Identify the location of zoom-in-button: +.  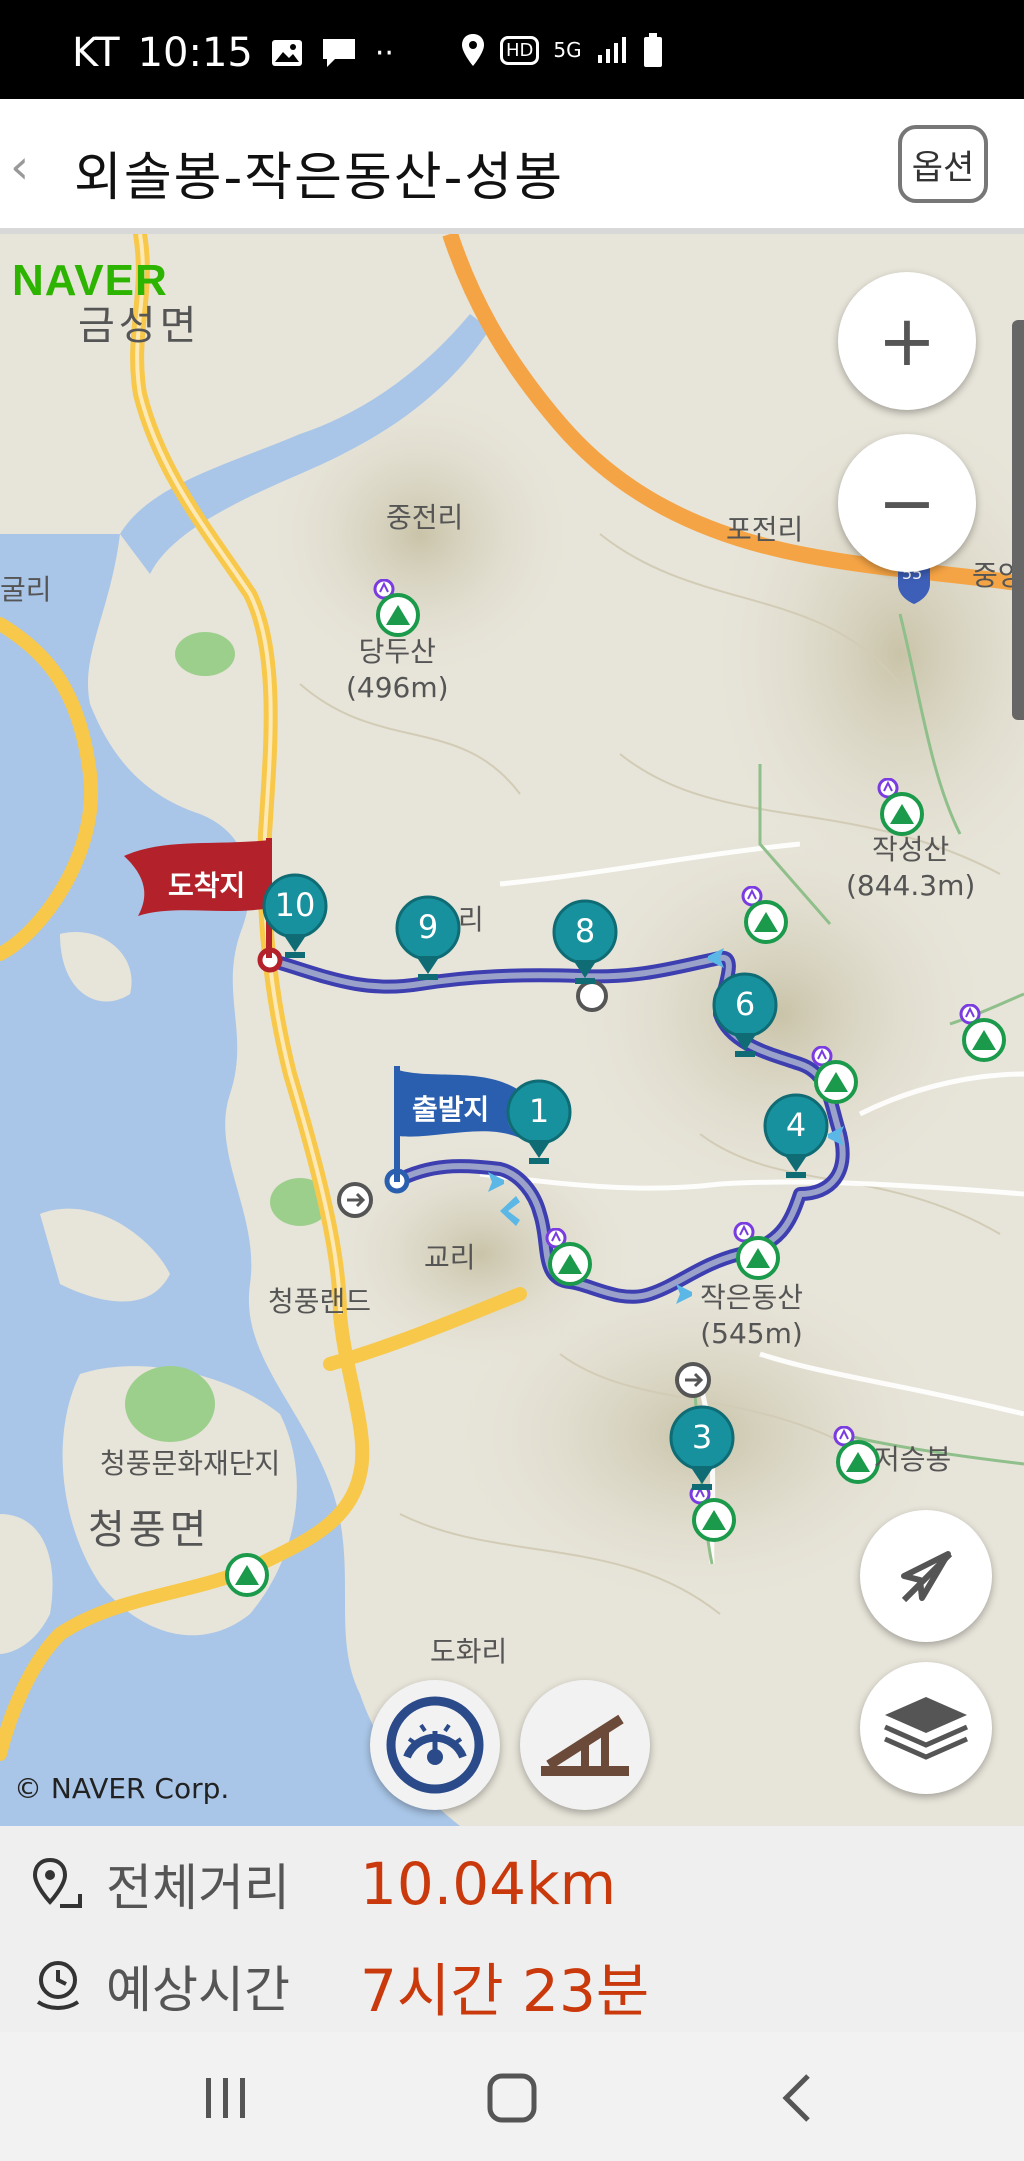
(907, 341).